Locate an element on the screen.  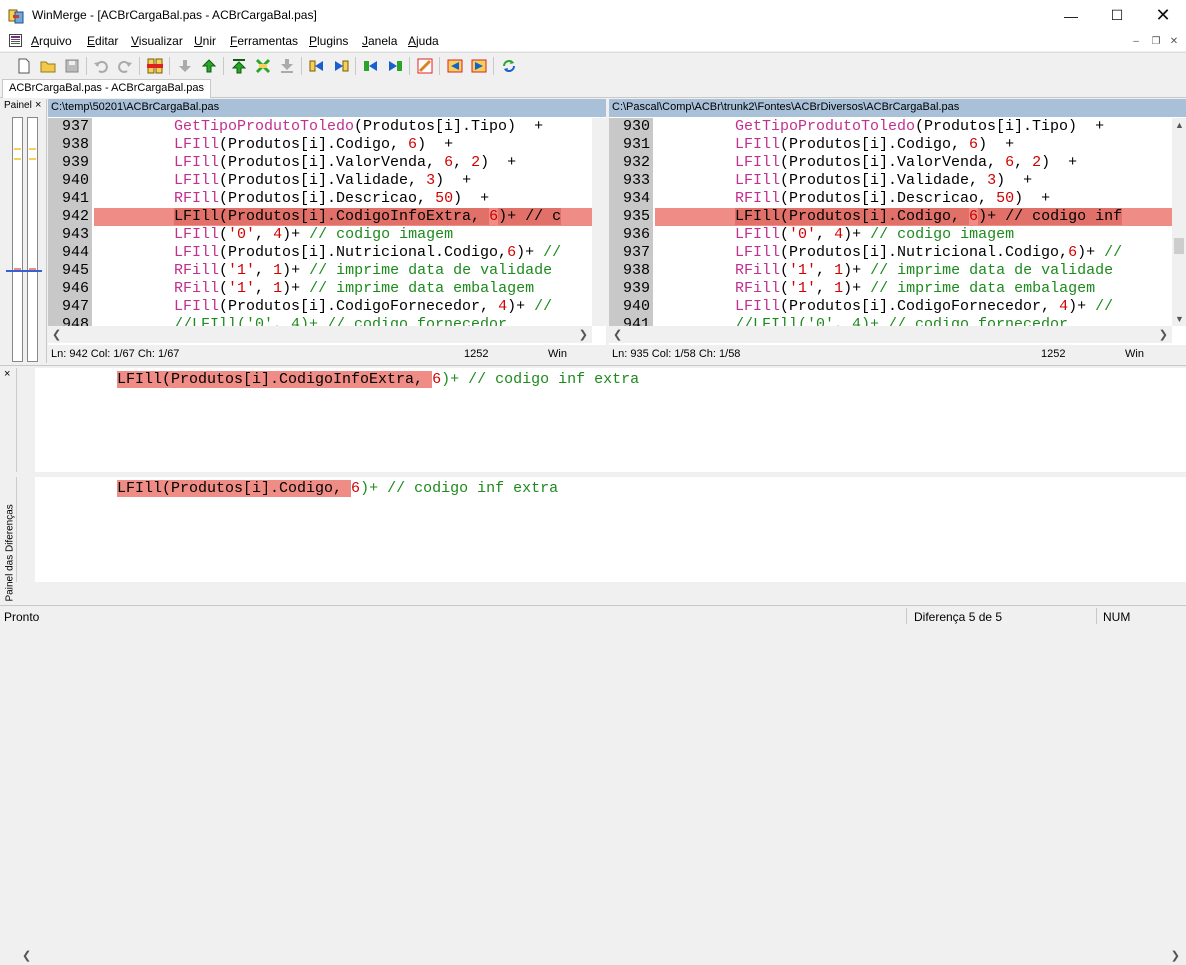
scroll-up-arrow-icon: ▲ is located at coordinates (1179, 125).